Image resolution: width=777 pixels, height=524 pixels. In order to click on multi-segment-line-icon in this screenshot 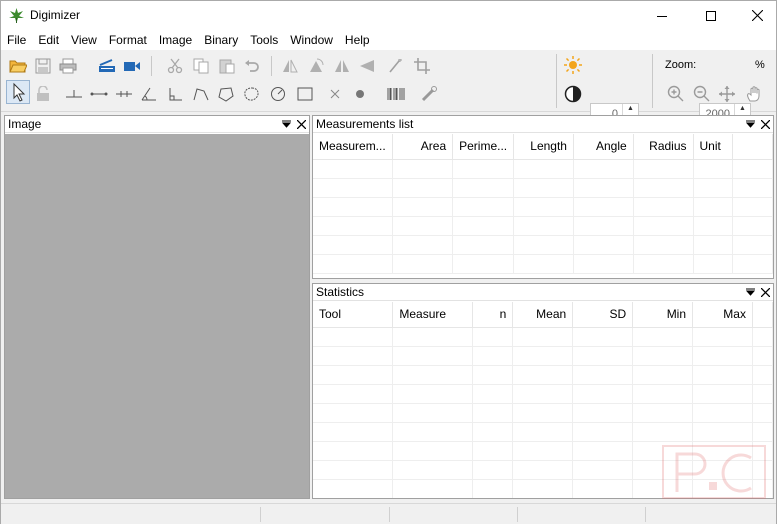, I will do `click(124, 94)`.